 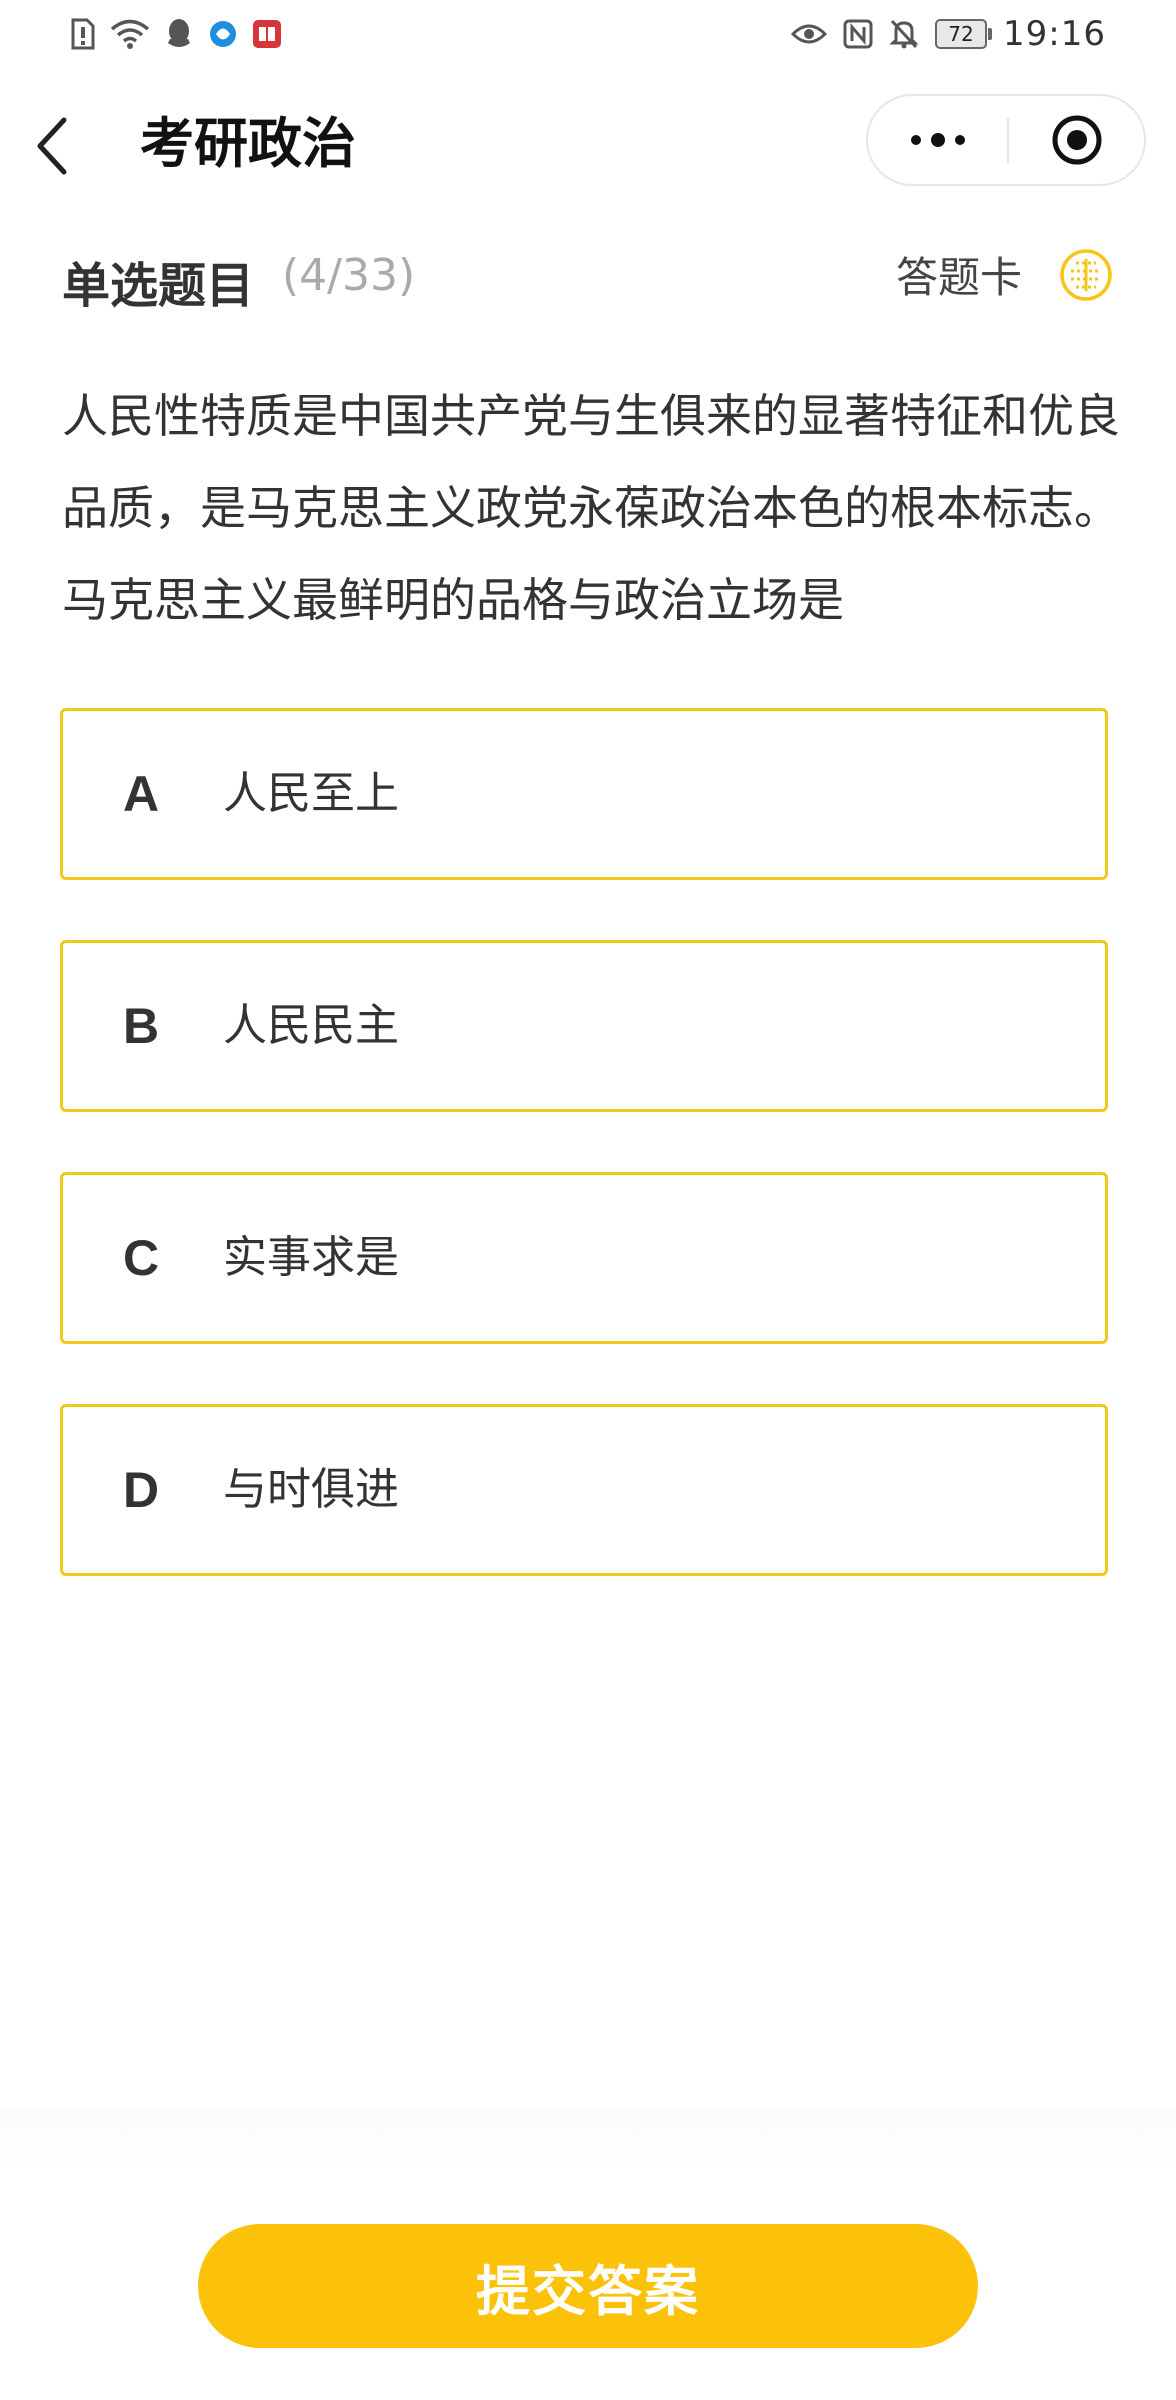 What do you see at coordinates (179, 34) in the screenshot?
I see `qq-icon` at bounding box center [179, 34].